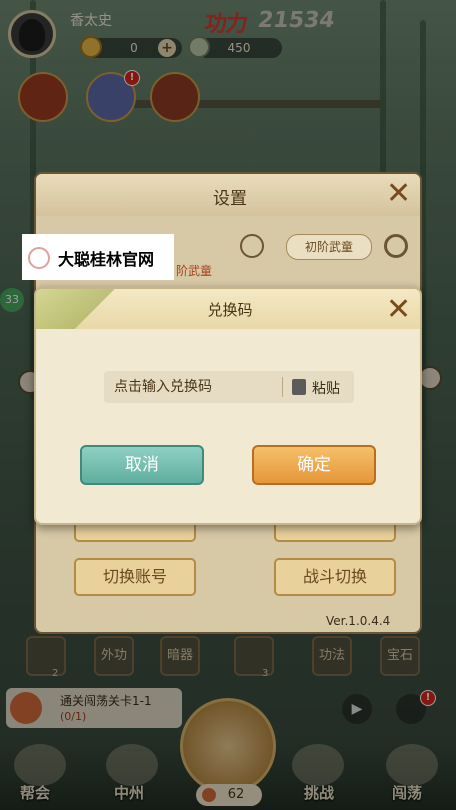  Describe the element at coordinates (194, 387) in the screenshot. I see `redeem-code-input` at that location.